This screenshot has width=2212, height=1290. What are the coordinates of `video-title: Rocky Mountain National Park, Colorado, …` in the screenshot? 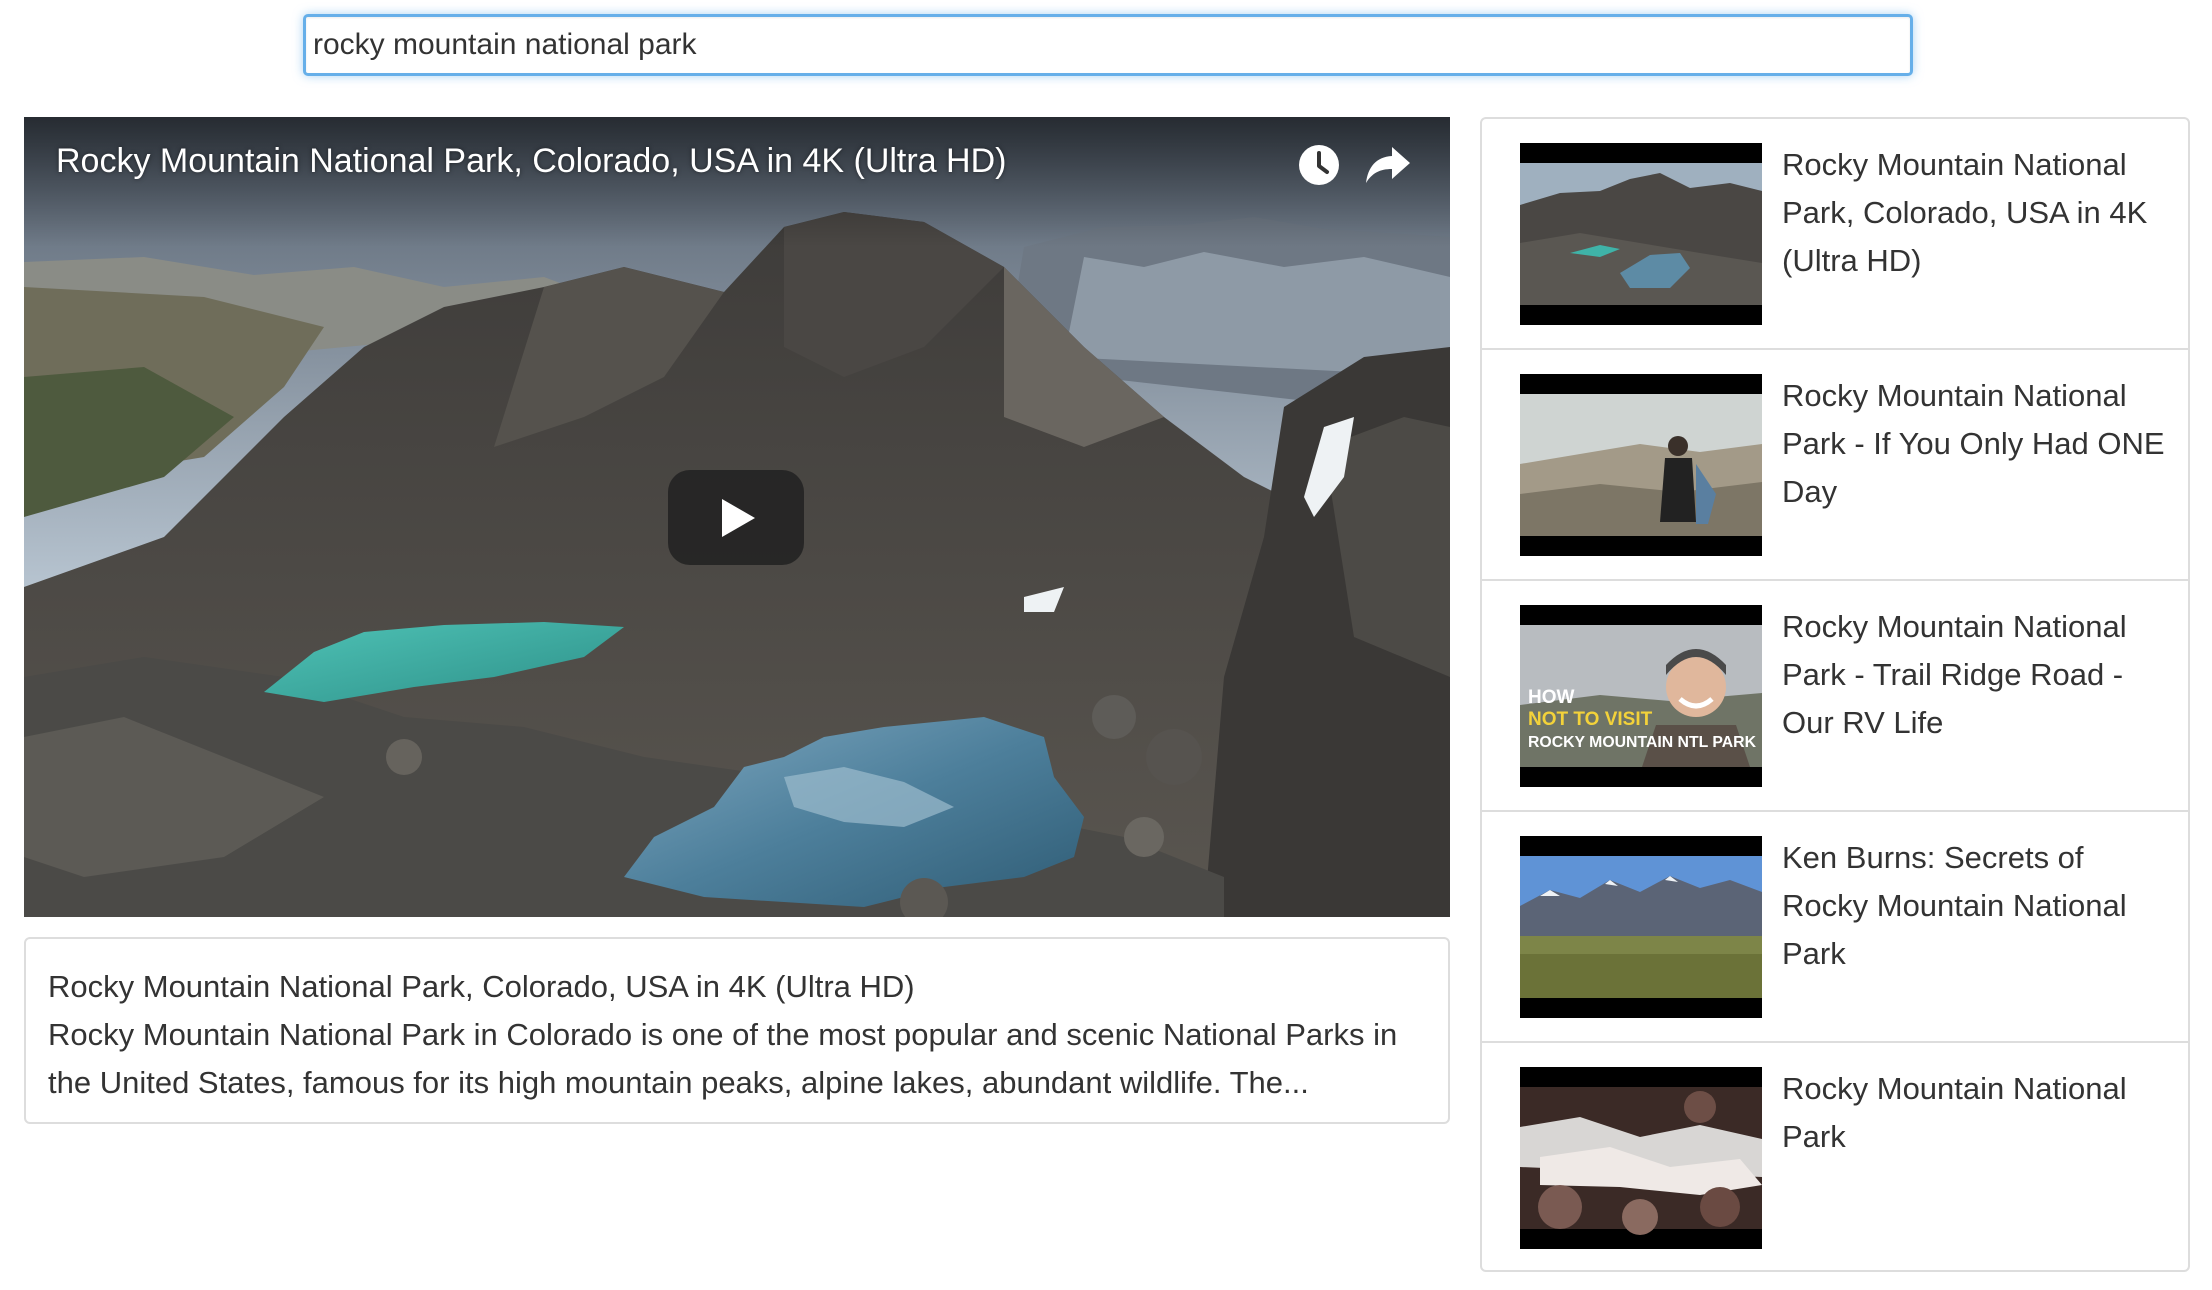 It's located at (1977, 213).